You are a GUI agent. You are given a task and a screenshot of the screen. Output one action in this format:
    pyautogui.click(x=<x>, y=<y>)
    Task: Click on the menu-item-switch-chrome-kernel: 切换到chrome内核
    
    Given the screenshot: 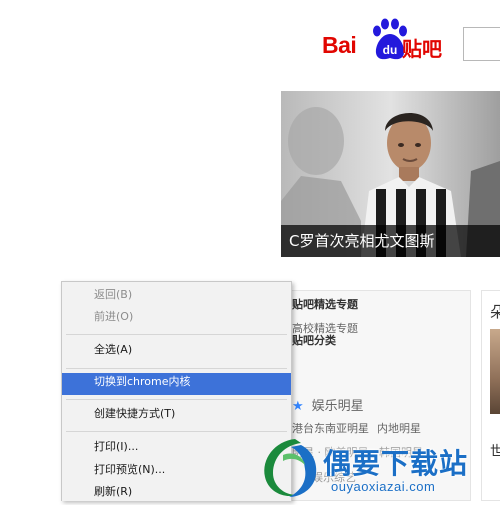 What is the action you would take?
    pyautogui.click(x=176, y=384)
    